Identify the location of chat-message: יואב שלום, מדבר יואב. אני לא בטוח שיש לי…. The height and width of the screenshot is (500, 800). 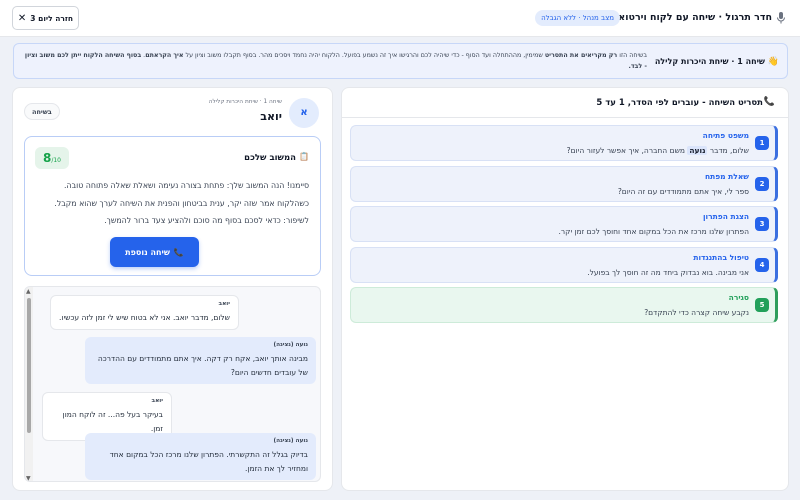
(144, 312).